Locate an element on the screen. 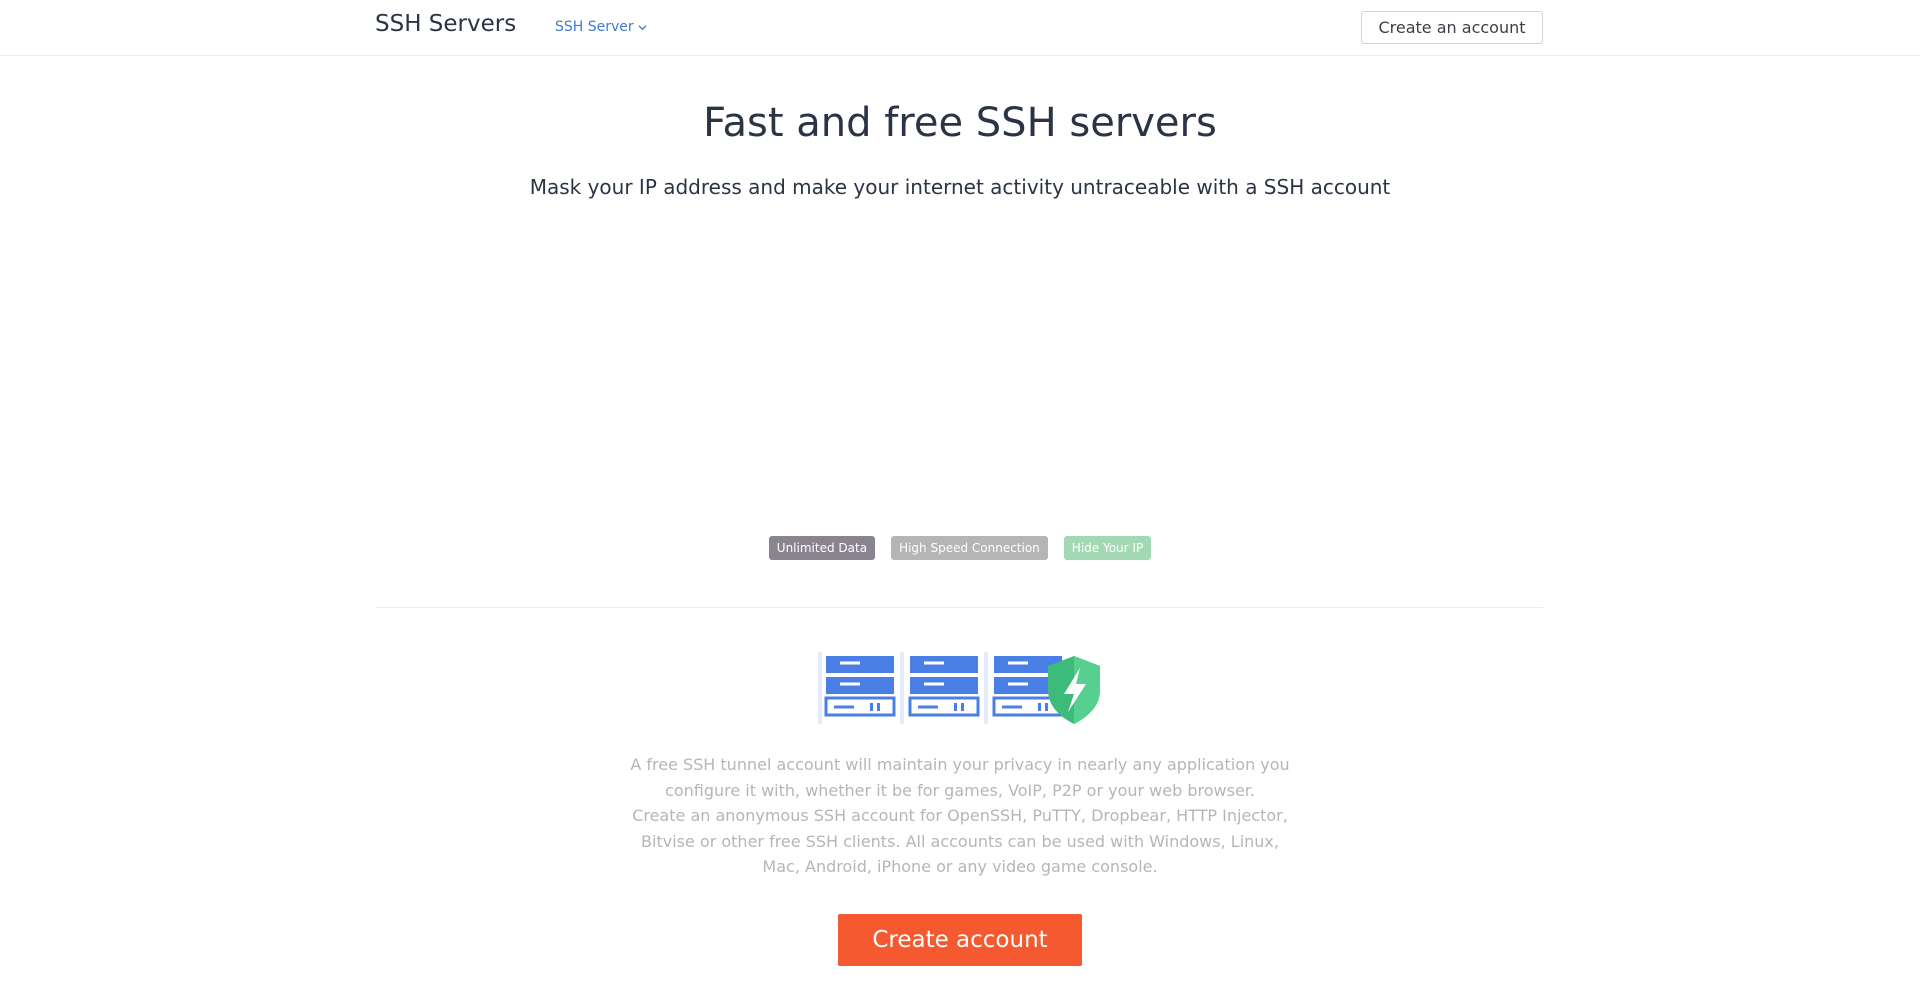 The height and width of the screenshot is (993, 1920). server-shield-illustration is located at coordinates (959, 688).